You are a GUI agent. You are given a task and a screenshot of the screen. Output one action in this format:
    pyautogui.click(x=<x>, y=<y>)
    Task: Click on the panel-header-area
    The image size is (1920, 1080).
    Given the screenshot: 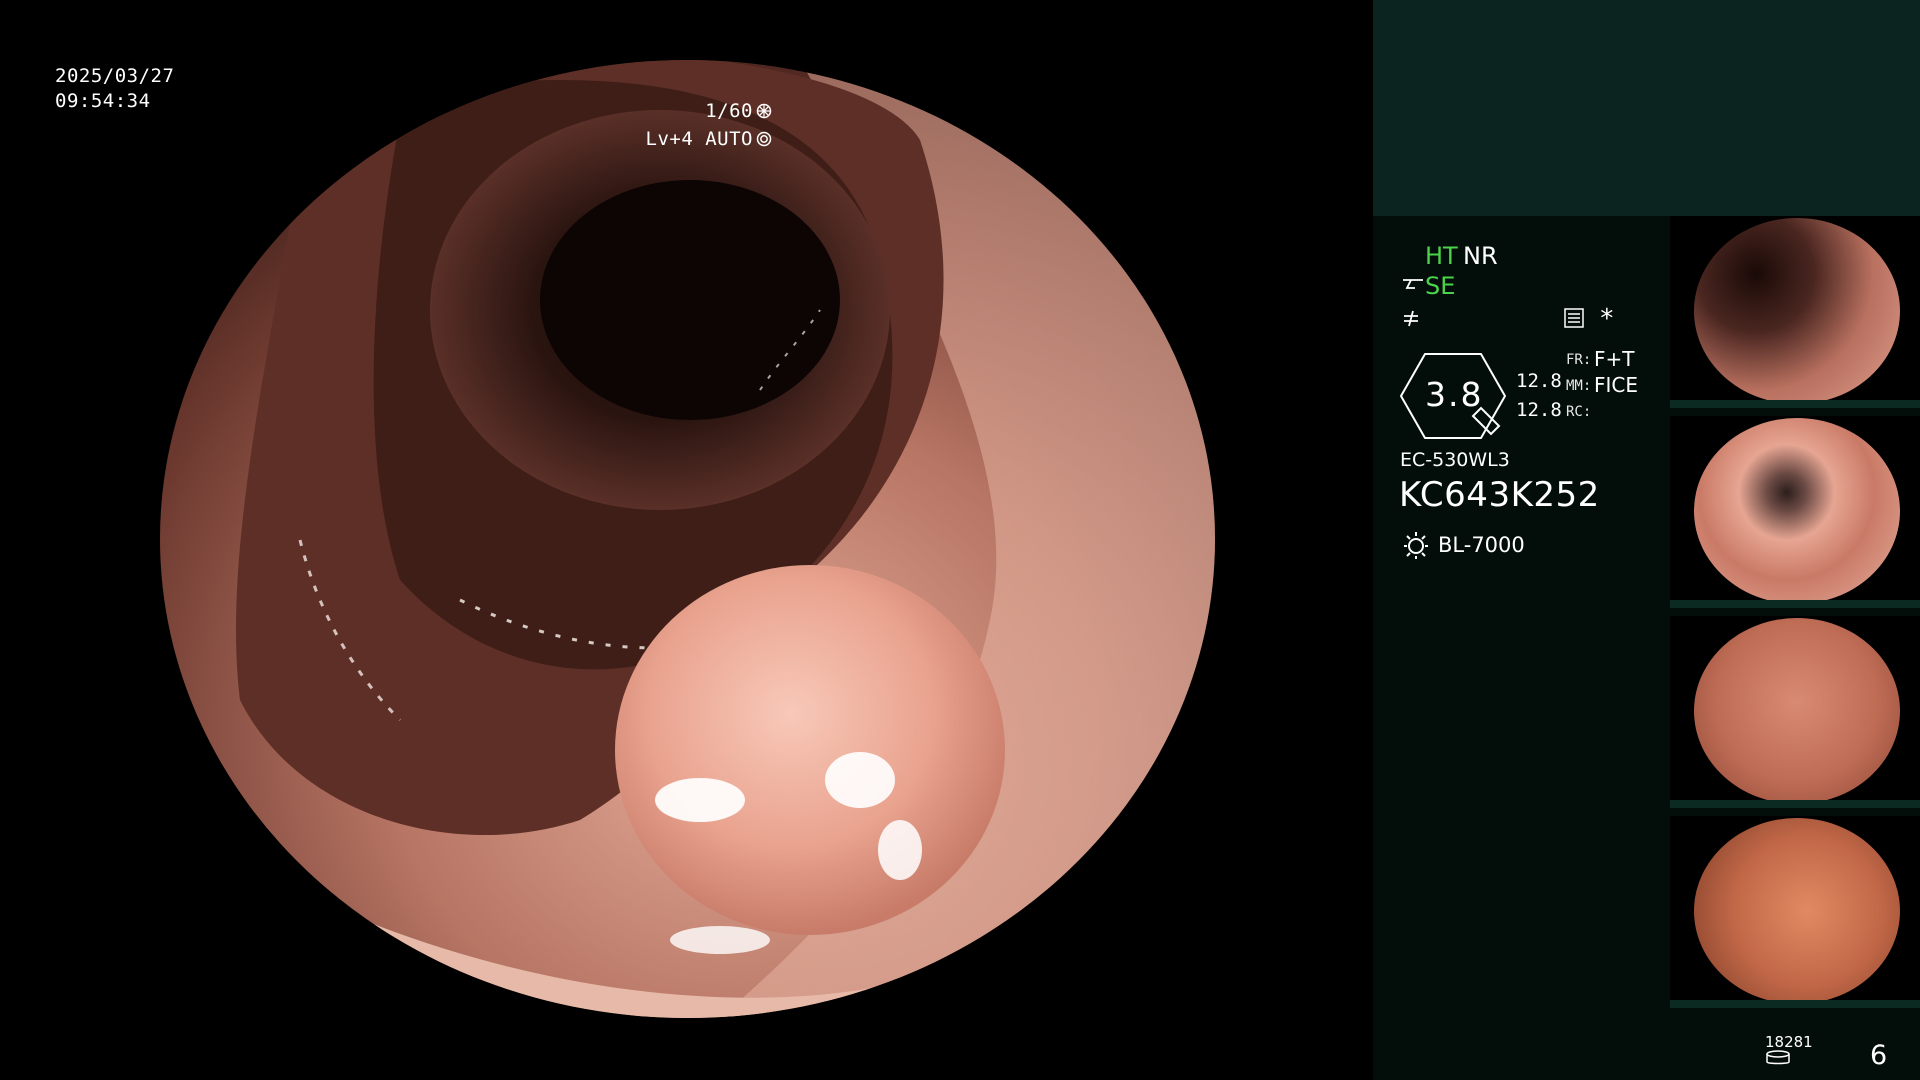 What is the action you would take?
    pyautogui.click(x=1646, y=108)
    